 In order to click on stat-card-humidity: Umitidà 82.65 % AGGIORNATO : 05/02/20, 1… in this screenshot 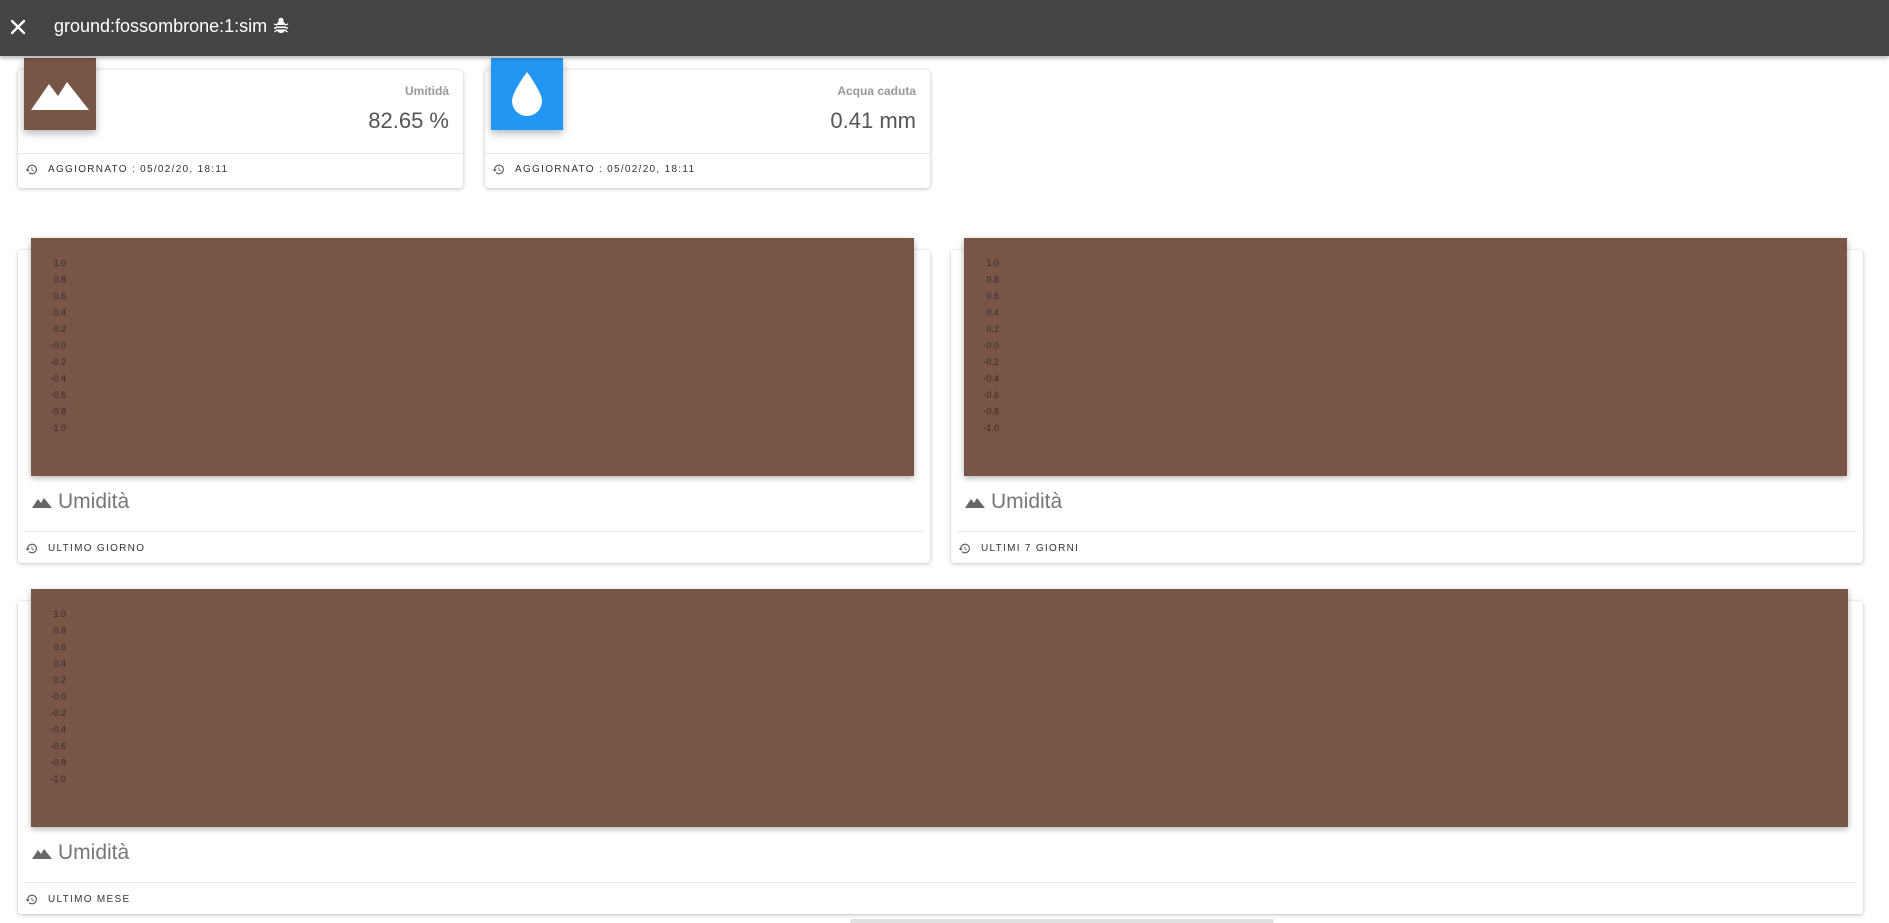, I will do `click(240, 123)`.